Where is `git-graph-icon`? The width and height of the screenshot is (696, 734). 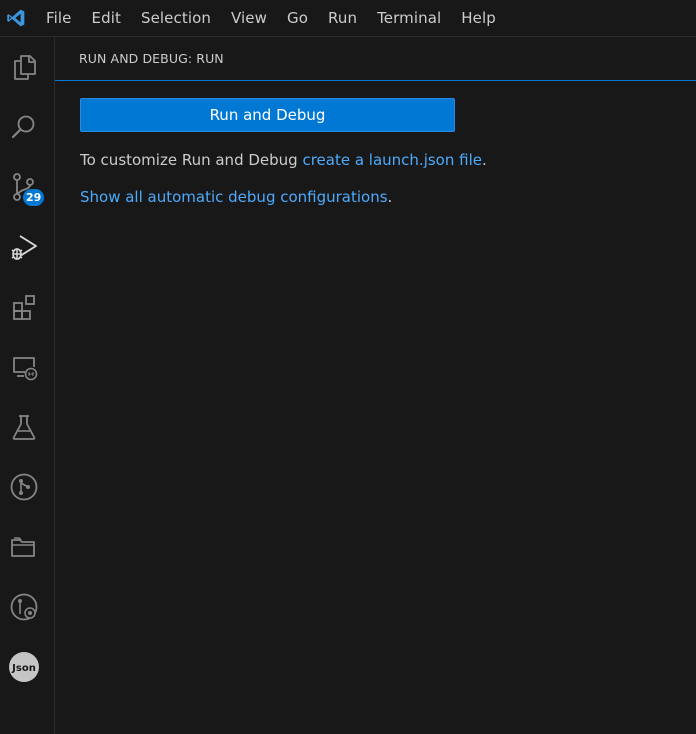
git-graph-icon is located at coordinates (24, 487).